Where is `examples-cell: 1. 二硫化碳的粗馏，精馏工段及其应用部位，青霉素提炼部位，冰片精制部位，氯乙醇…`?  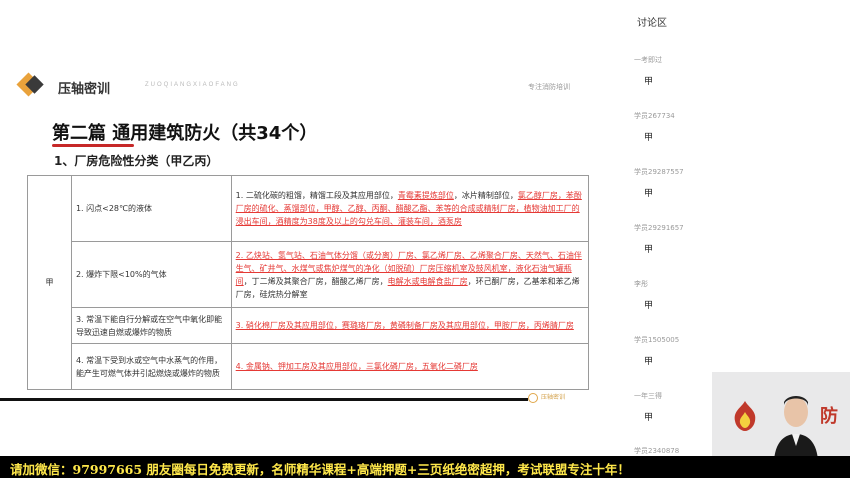
examples-cell: 1. 二硫化碳的粗馏，精馏工段及其应用部位，青霉素提炼部位，冰片精制部位，氯乙醇… is located at coordinates (410, 208).